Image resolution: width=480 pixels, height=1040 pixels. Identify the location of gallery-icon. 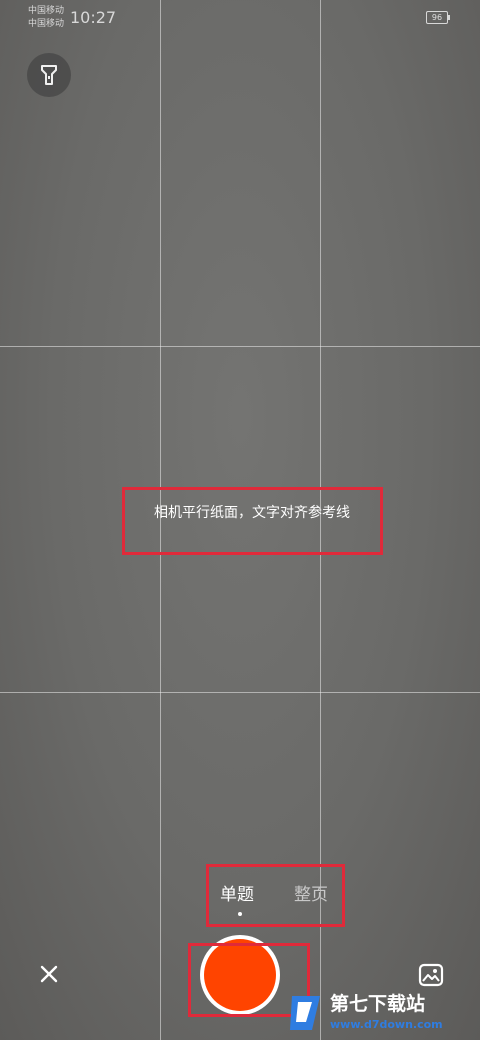
(431, 975).